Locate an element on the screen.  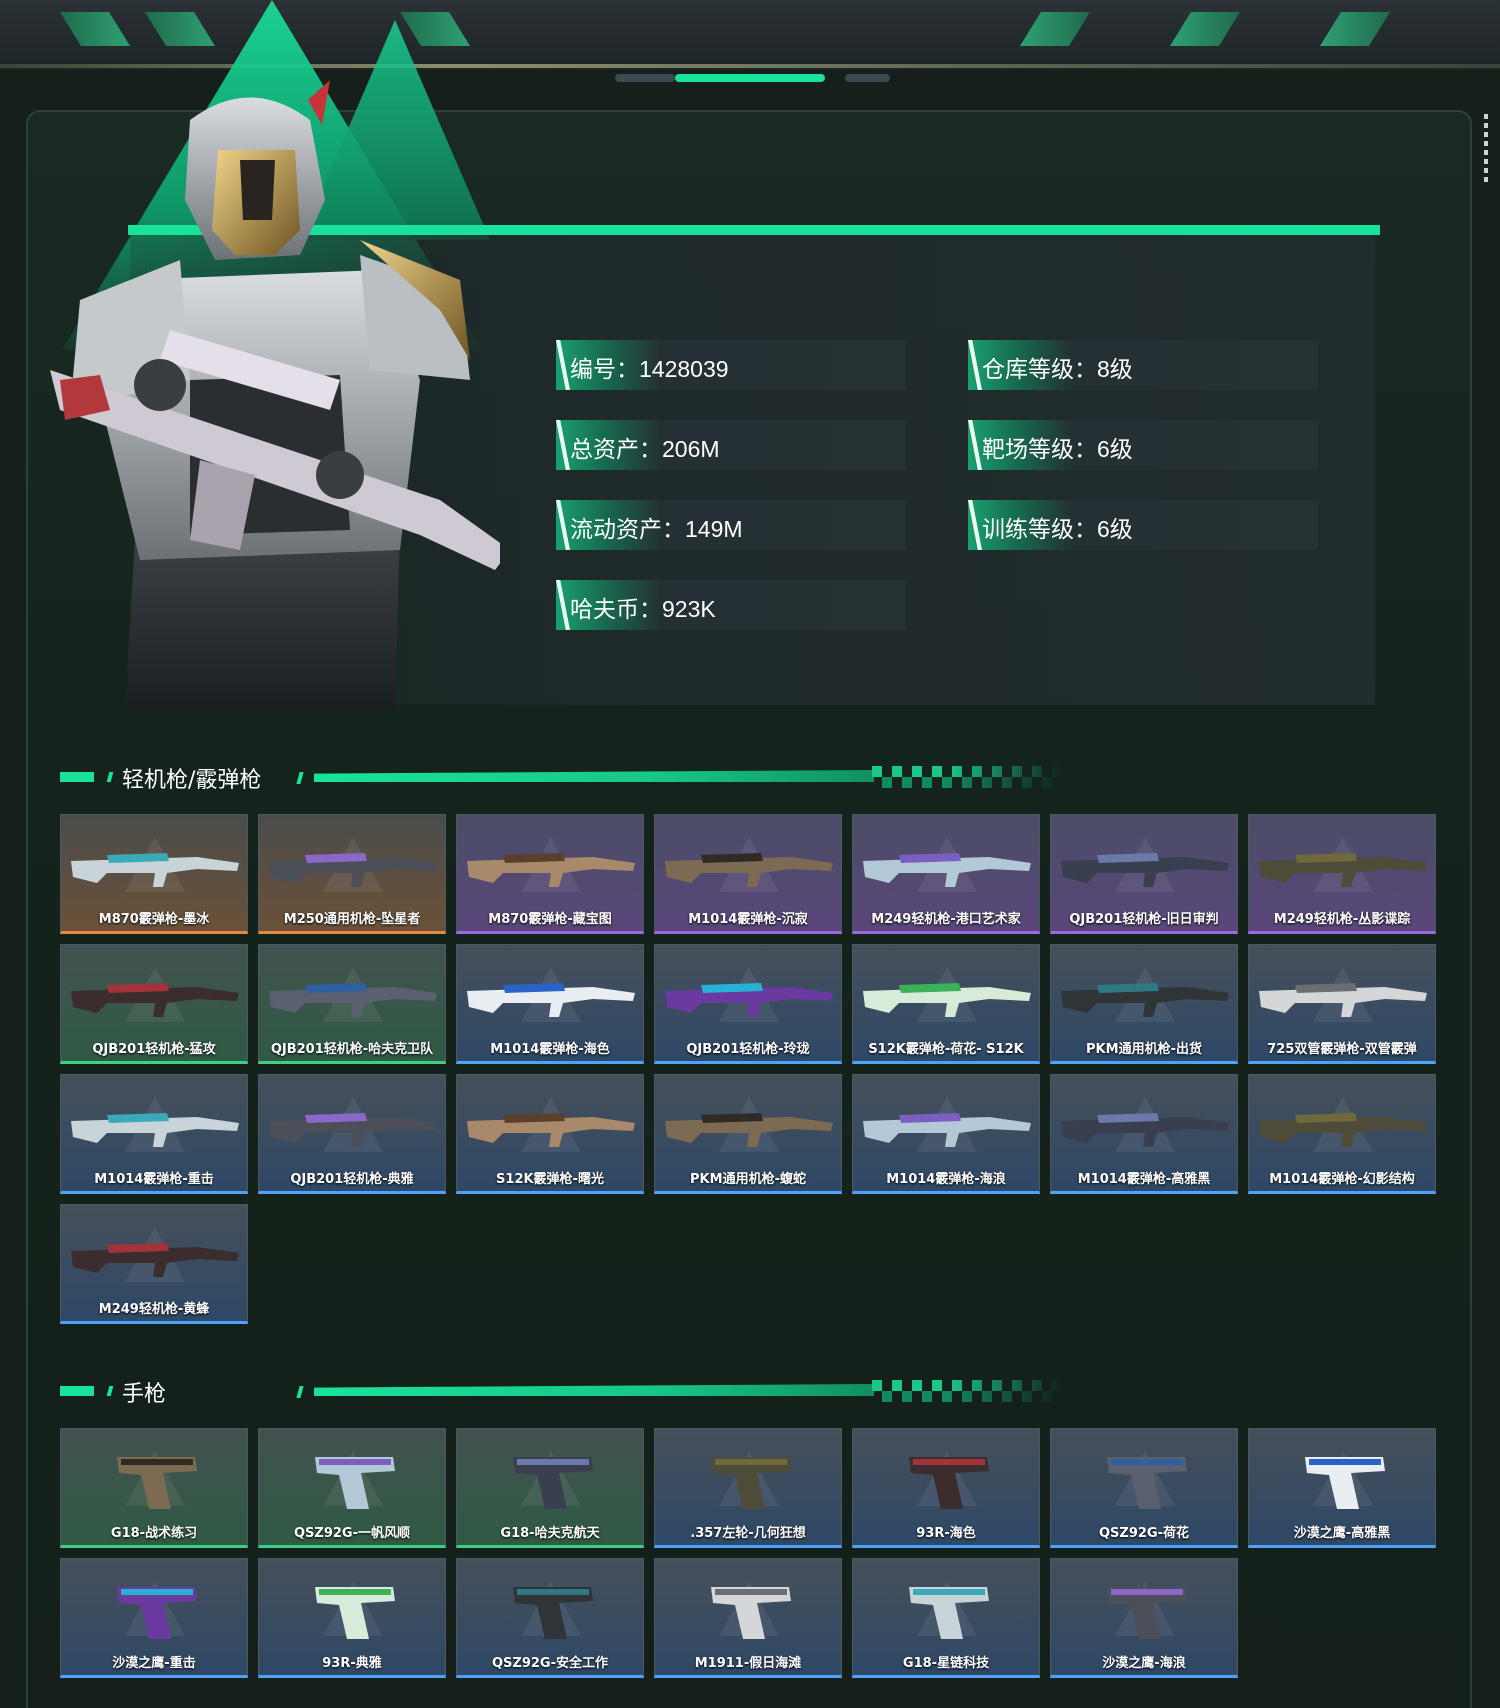
section-title: 轻机枪/霰弹枪 is located at coordinates (192, 780).